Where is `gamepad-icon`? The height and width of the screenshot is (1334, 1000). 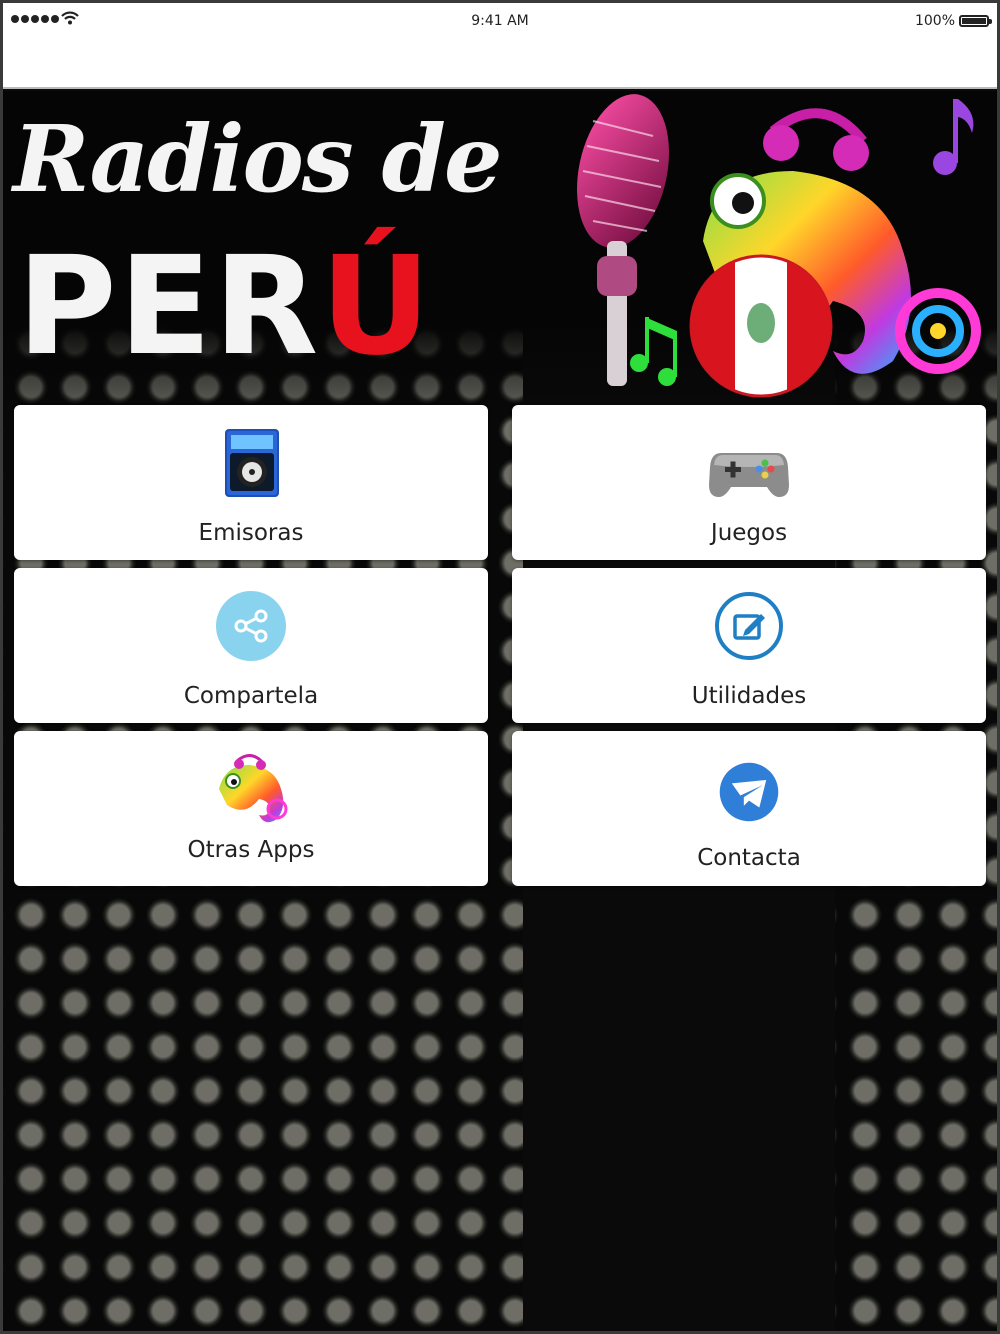 gamepad-icon is located at coordinates (749, 475).